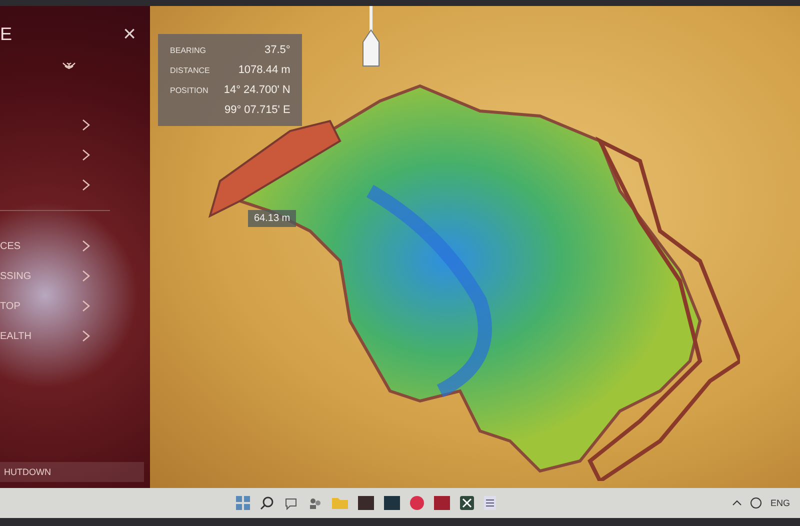 The height and width of the screenshot is (526, 800). I want to click on people-icon, so click(315, 503).